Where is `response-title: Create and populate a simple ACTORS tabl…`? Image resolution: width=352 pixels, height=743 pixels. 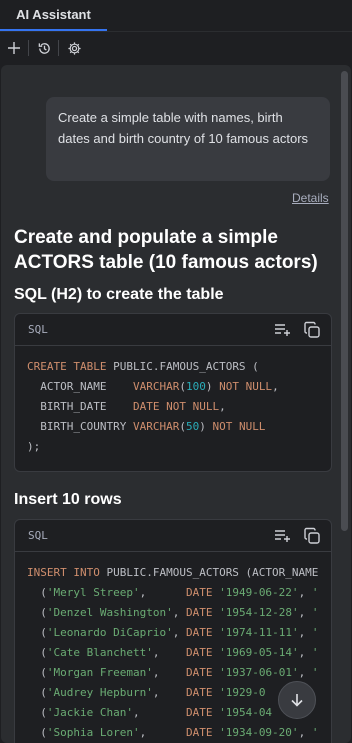 response-title: Create and populate a simple ACTORS tabl… is located at coordinates (166, 250).